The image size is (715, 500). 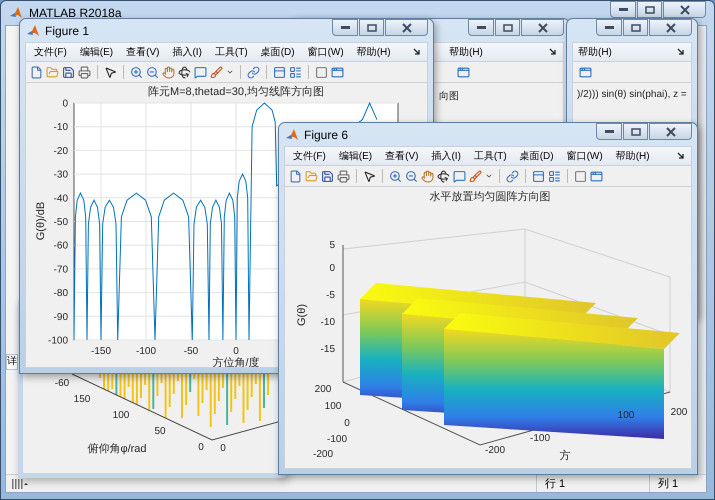 I want to click on y-tick-label: -70, so click(x=61, y=270).